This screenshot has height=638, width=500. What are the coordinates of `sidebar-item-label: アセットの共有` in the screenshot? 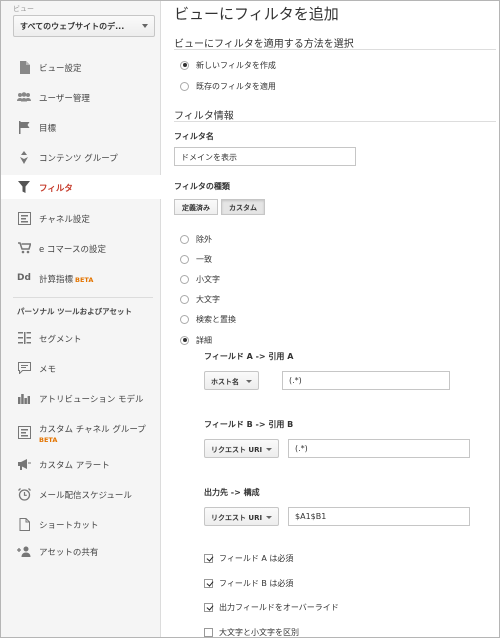 It's located at (69, 553).